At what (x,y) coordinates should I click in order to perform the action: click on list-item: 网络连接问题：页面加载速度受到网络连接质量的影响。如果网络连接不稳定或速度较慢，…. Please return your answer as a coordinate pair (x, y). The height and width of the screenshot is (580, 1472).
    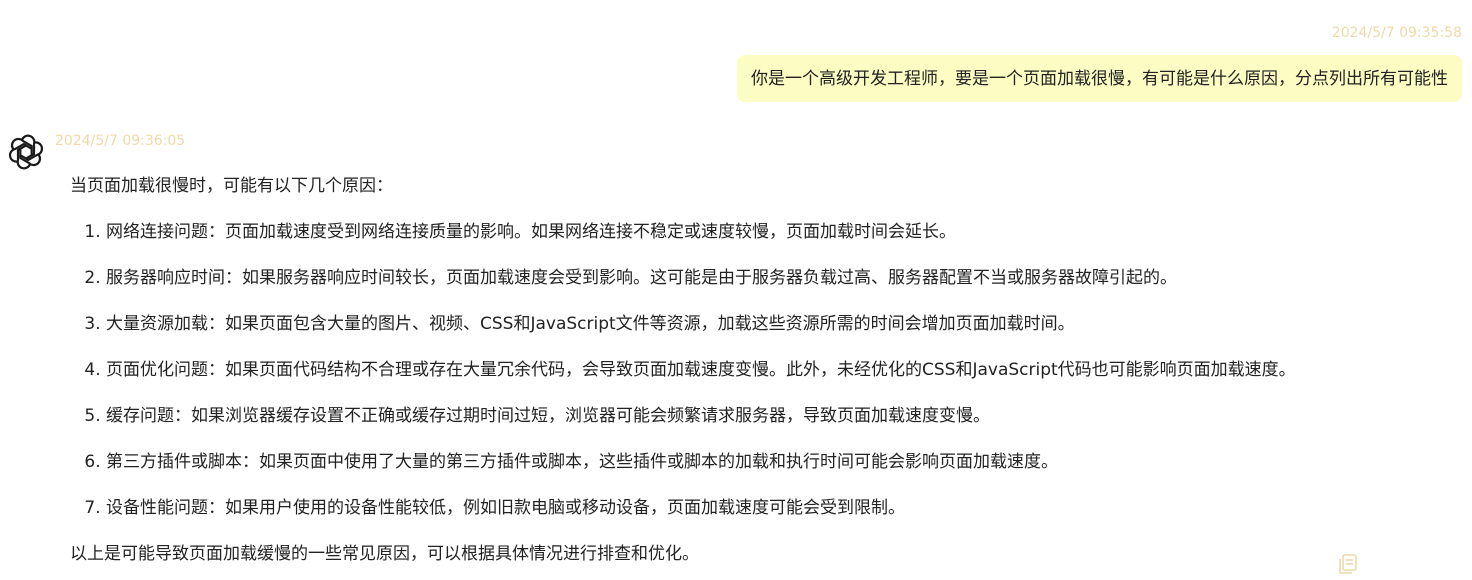
    Looking at the image, I should click on (778, 232).